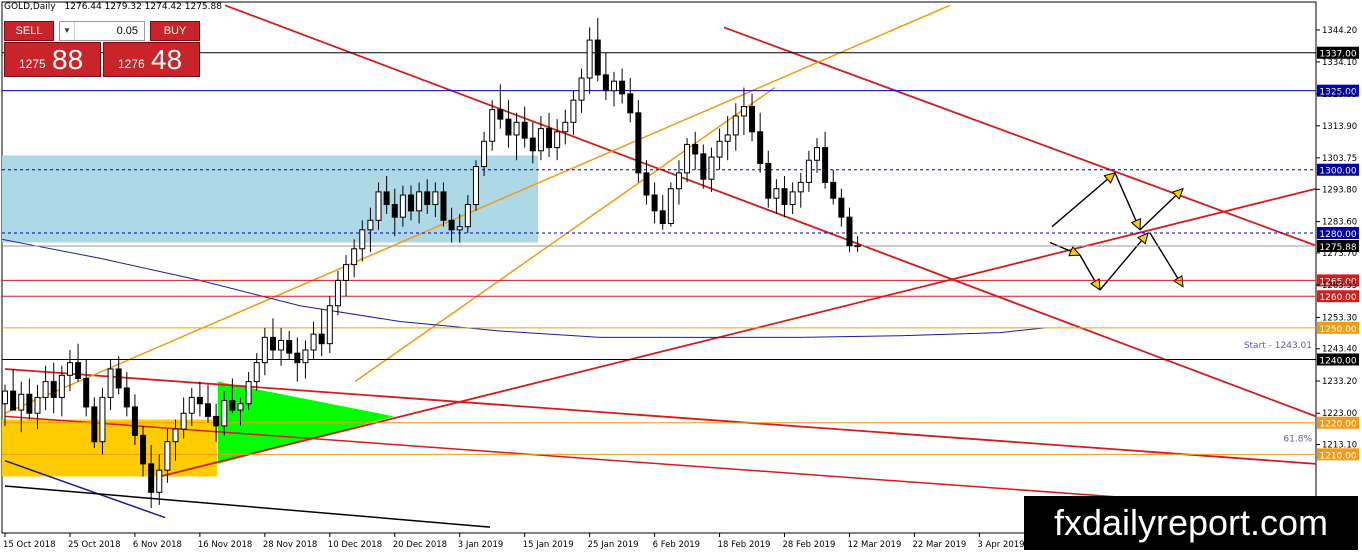  I want to click on lot-size-input: ▼ 0.05, so click(102, 31).